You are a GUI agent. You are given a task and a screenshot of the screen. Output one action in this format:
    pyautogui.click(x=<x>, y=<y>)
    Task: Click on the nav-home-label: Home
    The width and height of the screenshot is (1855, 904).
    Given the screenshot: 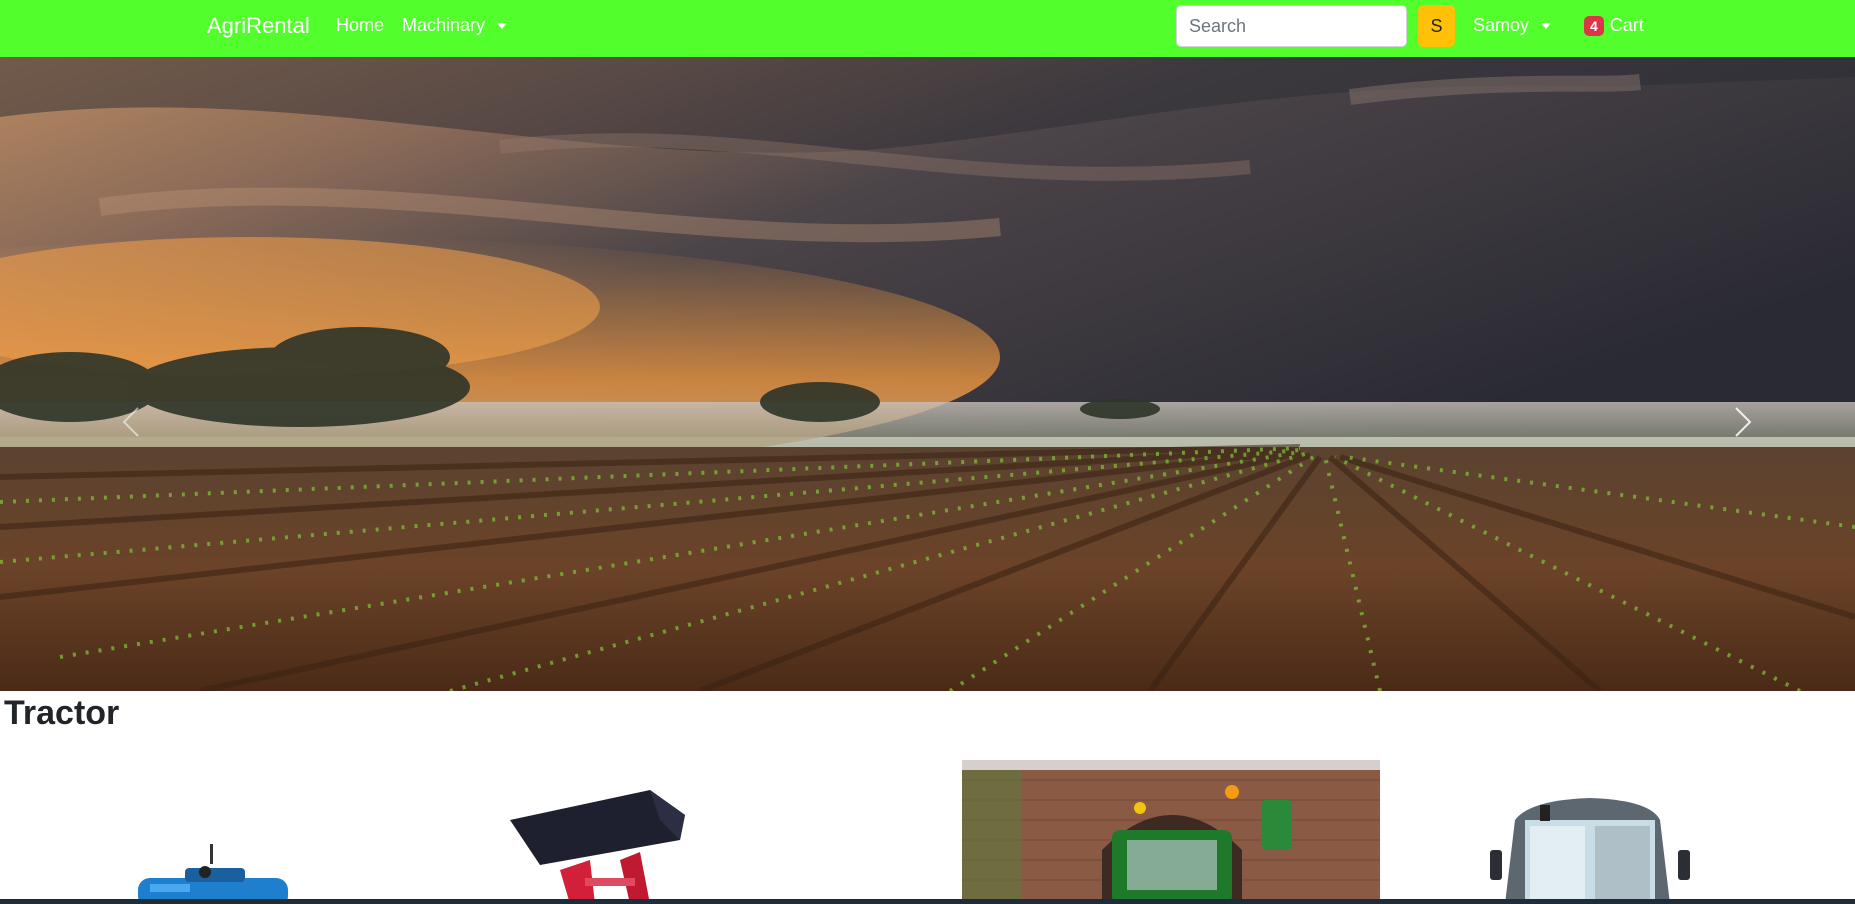 What is the action you would take?
    pyautogui.click(x=360, y=25)
    